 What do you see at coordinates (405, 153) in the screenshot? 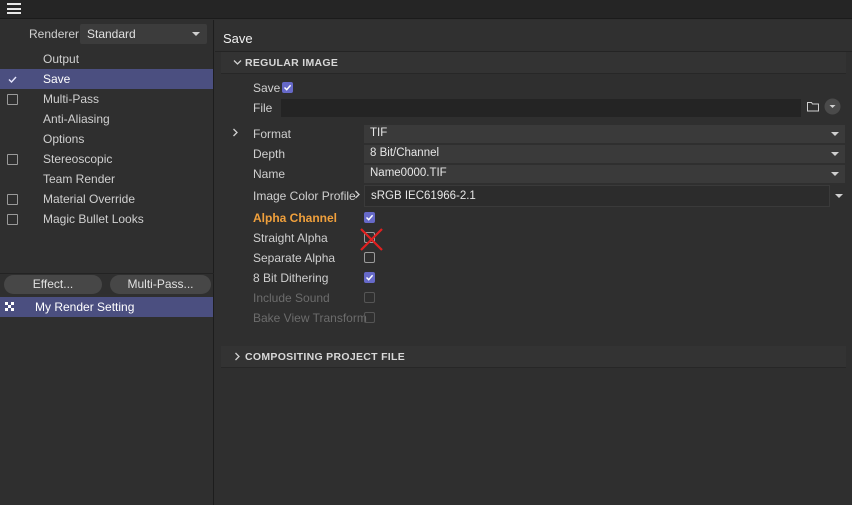
I see `depth-value: 8 Bit/Channel` at bounding box center [405, 153].